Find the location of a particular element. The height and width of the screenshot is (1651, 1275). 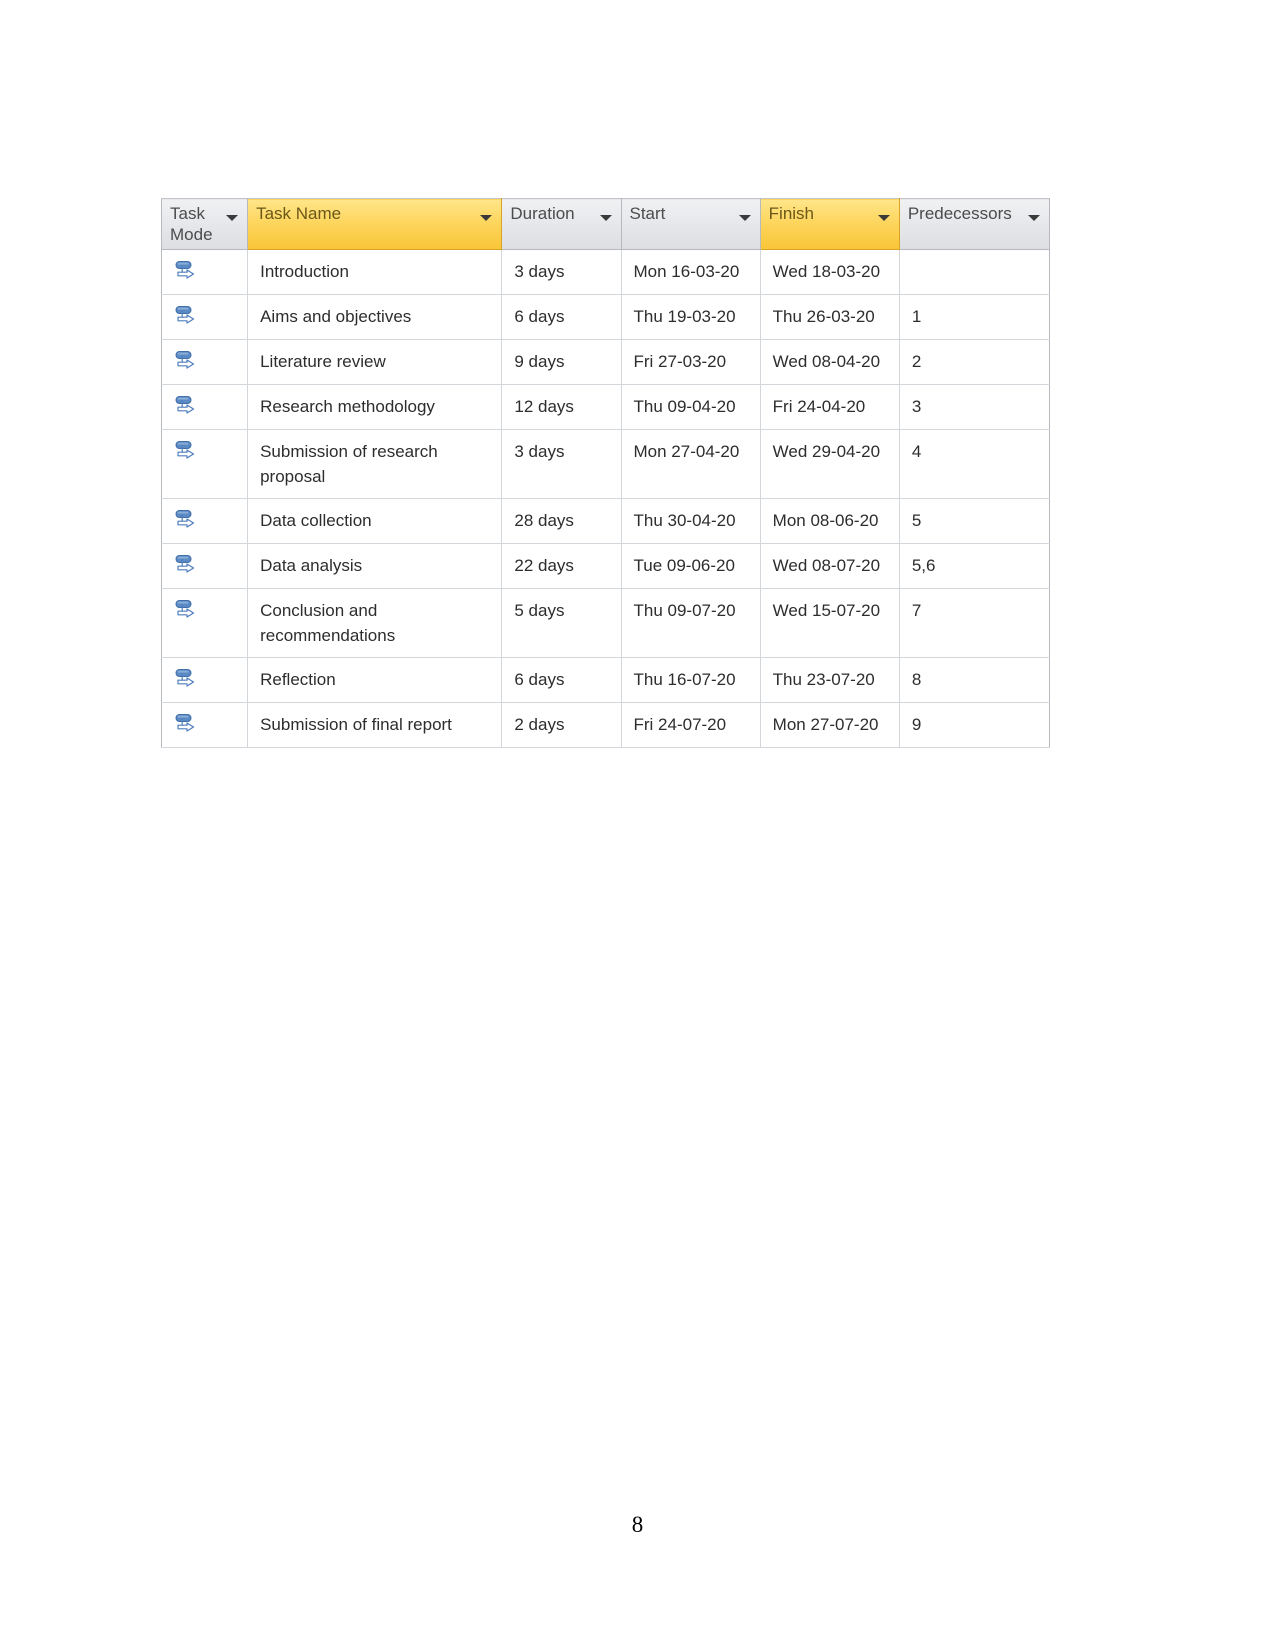

cell-start: Thu 30-04-20 is located at coordinates (691, 521).